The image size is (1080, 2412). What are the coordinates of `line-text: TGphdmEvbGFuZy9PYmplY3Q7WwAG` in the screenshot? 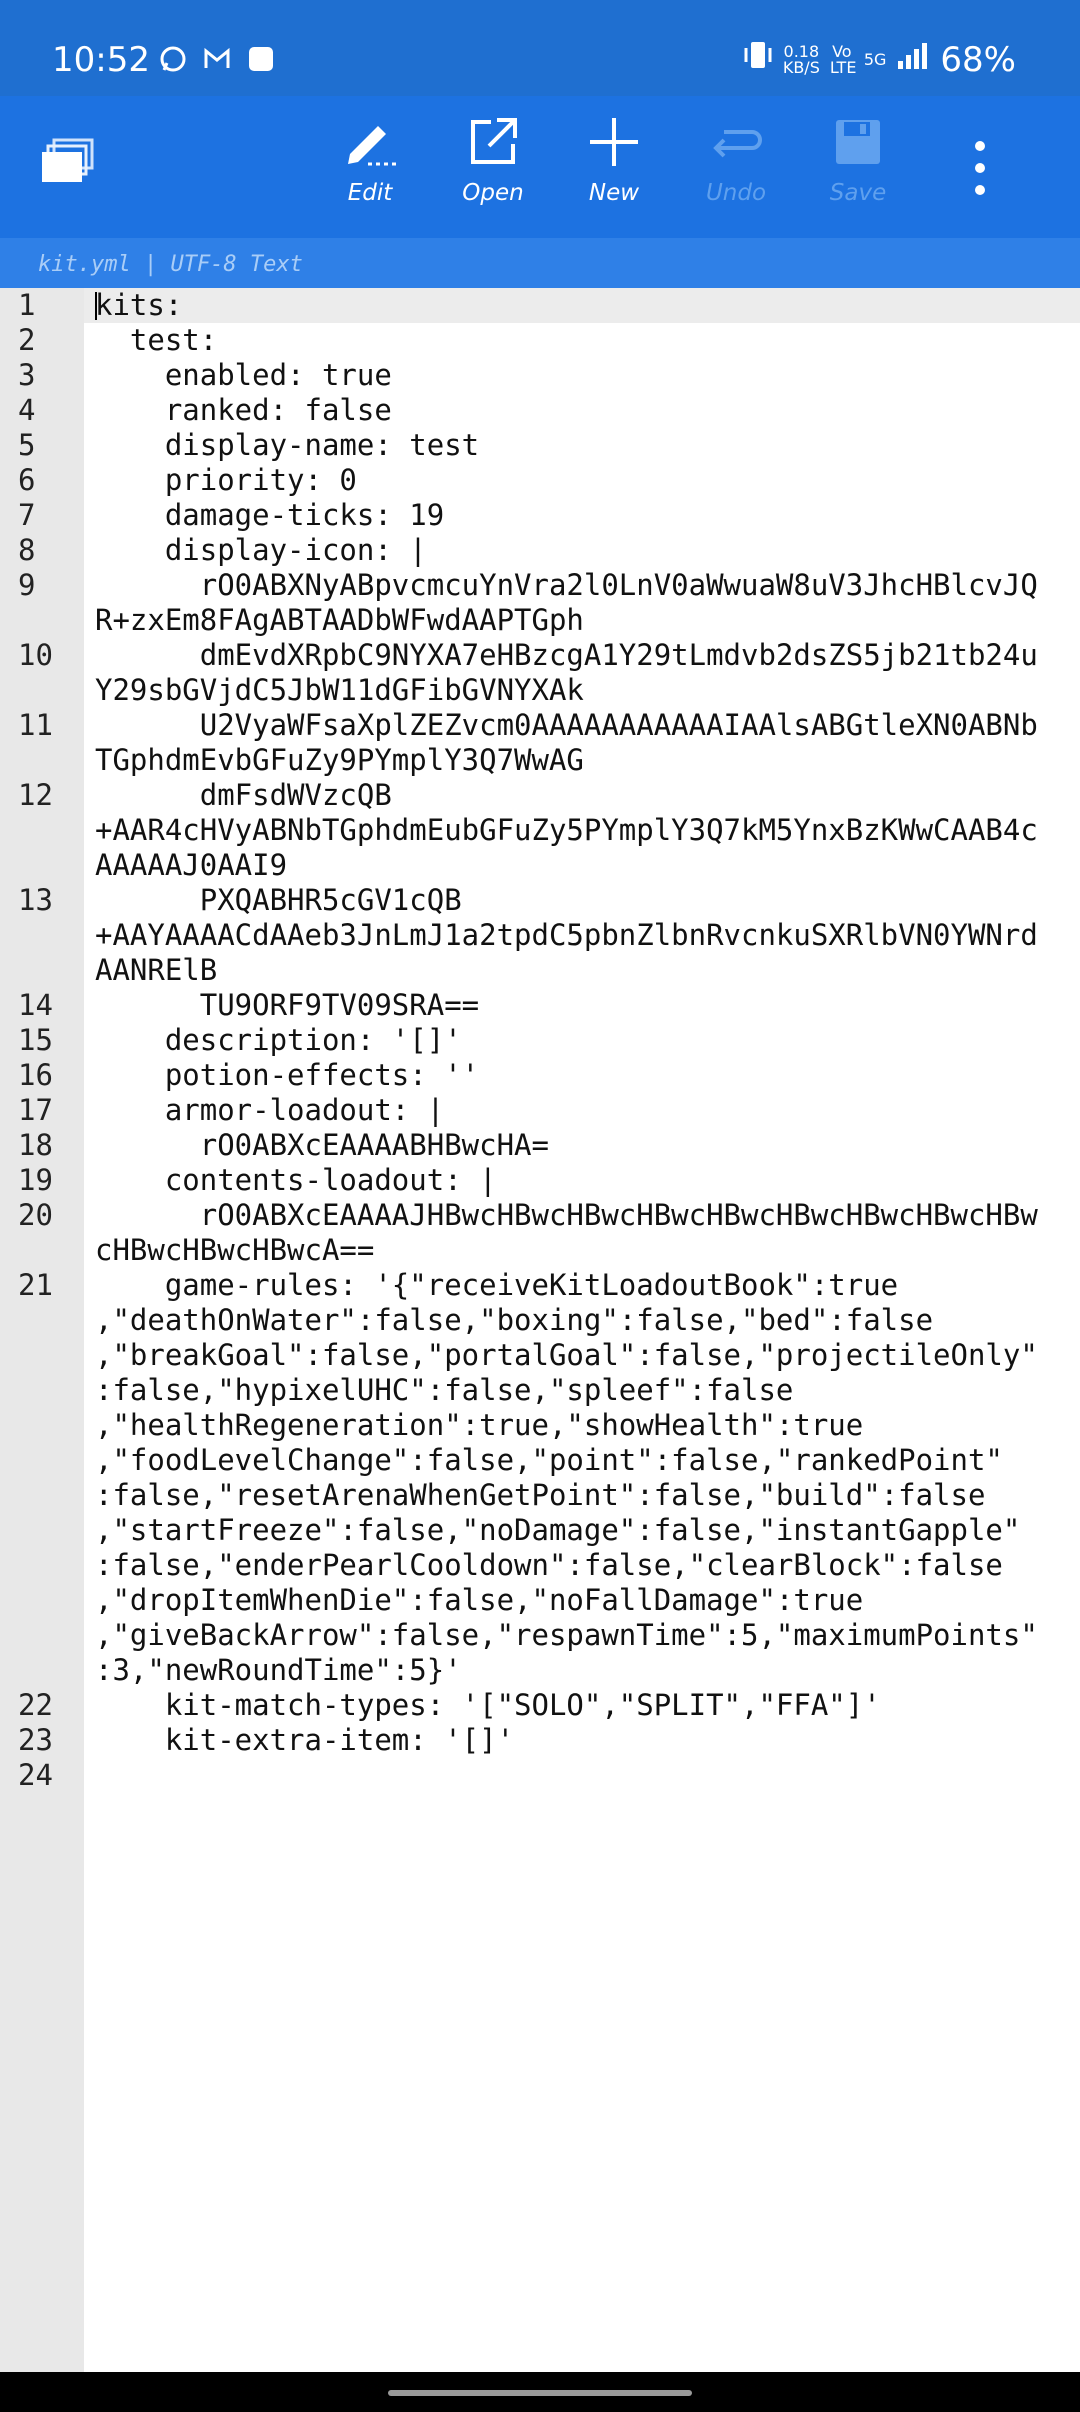 It's located at (339, 760).